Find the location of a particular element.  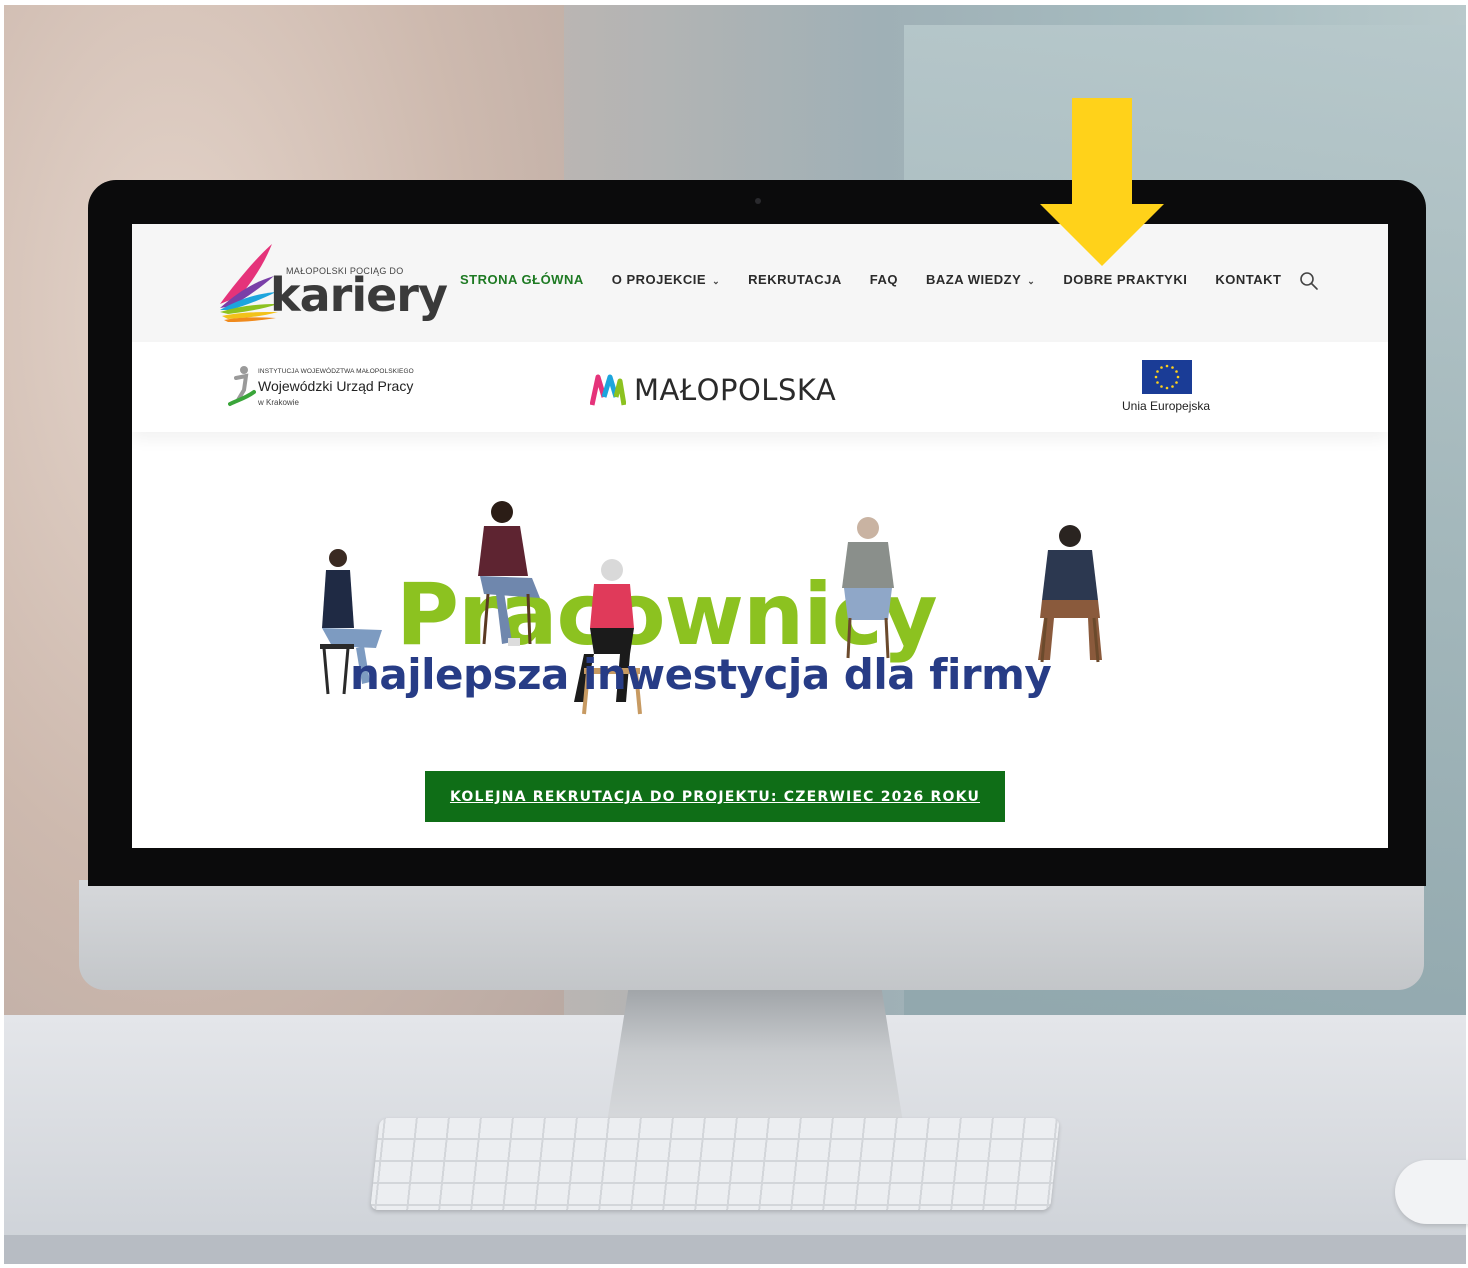

nav-dobre-praktyki: DOBRE PRAKTYKI is located at coordinates (1125, 279).